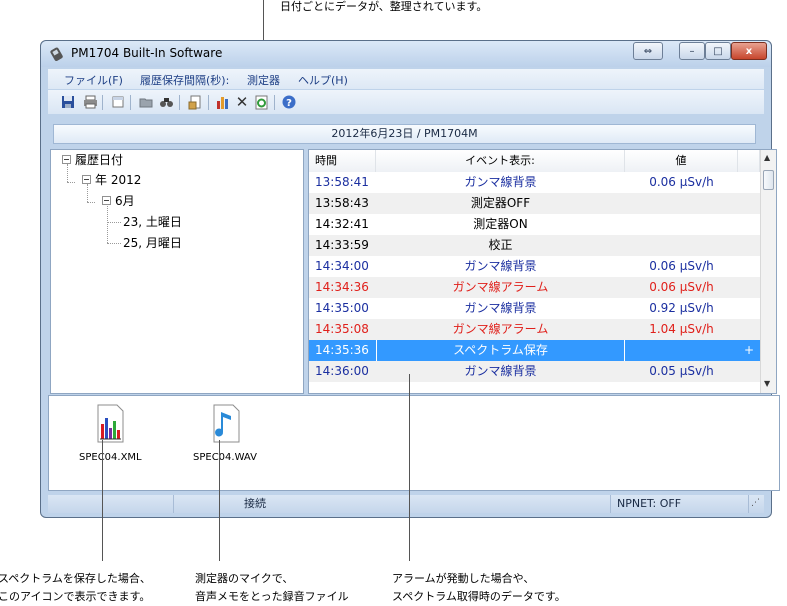 The image size is (787, 606). Describe the element at coordinates (767, 157) in the screenshot. I see `scroll-up-icon: ▲` at that location.